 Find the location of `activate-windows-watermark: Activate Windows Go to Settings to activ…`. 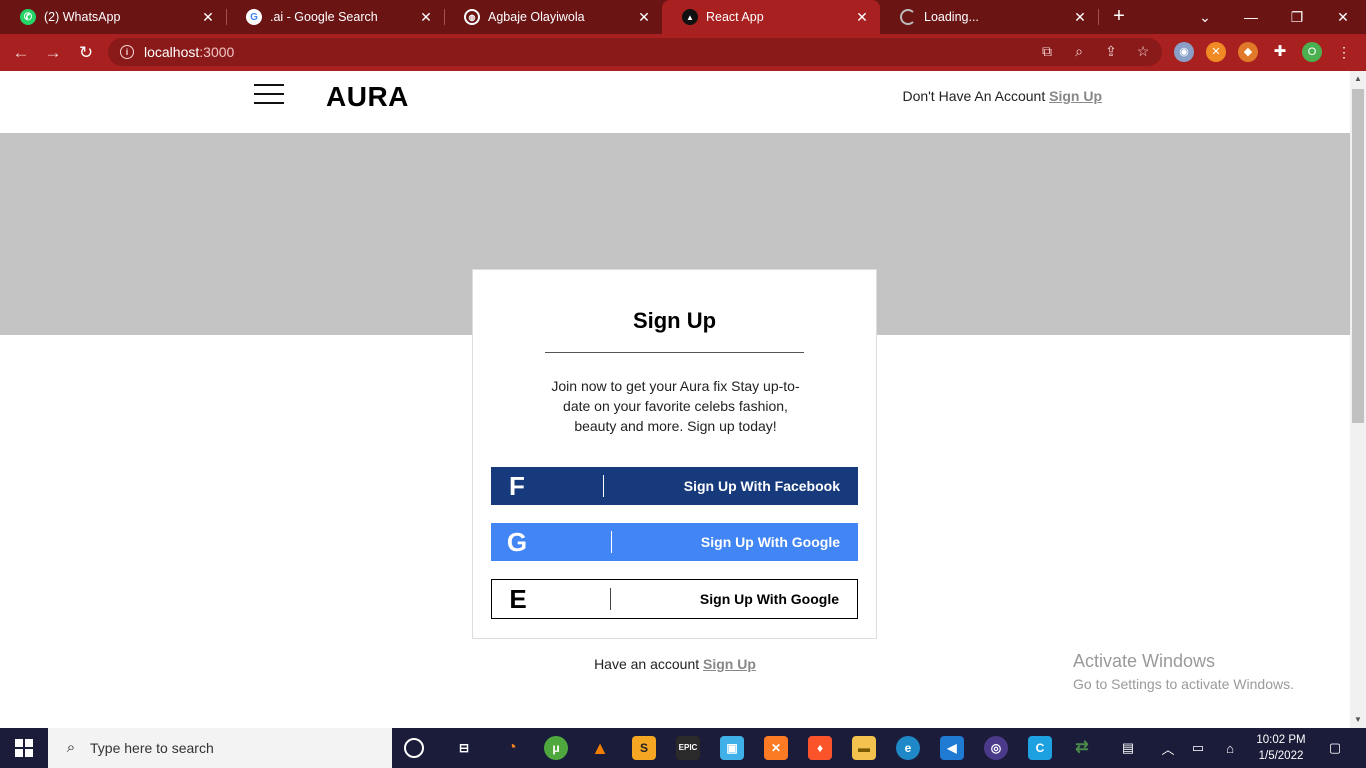

activate-windows-watermark: Activate Windows Go to Settings to activ… is located at coordinates (1183, 671).